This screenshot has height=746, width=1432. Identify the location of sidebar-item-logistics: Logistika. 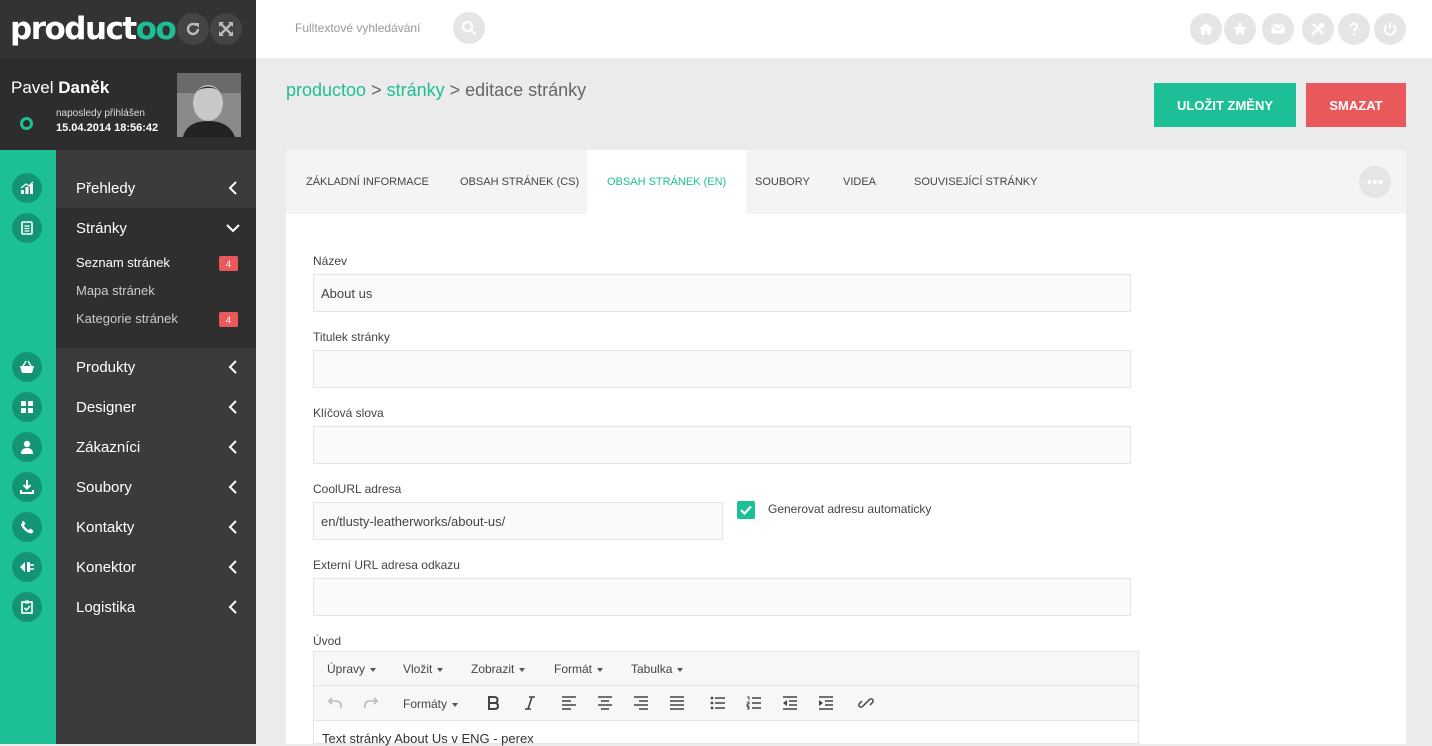
(156, 607).